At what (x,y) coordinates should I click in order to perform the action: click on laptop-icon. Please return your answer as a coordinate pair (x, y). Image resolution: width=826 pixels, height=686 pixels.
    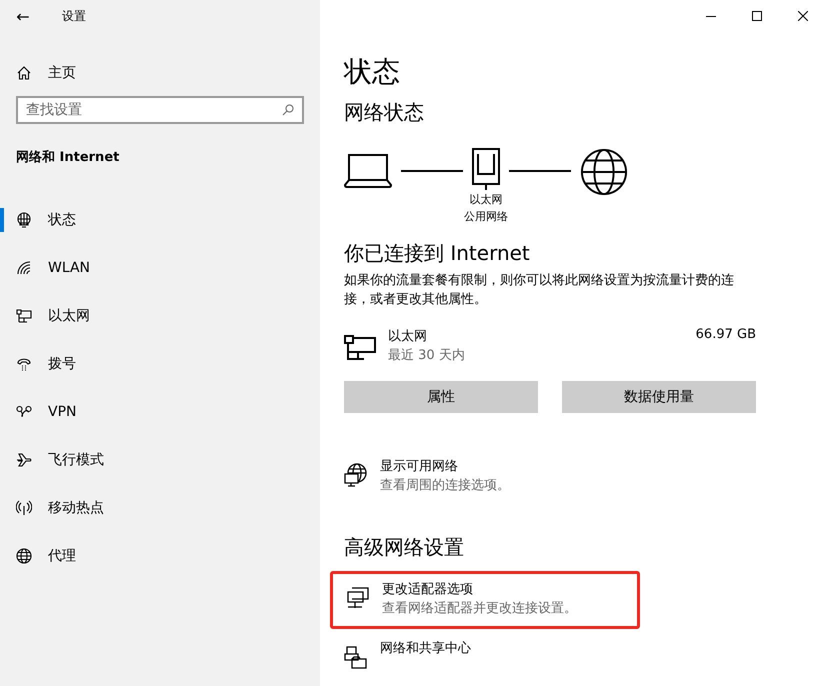
    Looking at the image, I should click on (368, 171).